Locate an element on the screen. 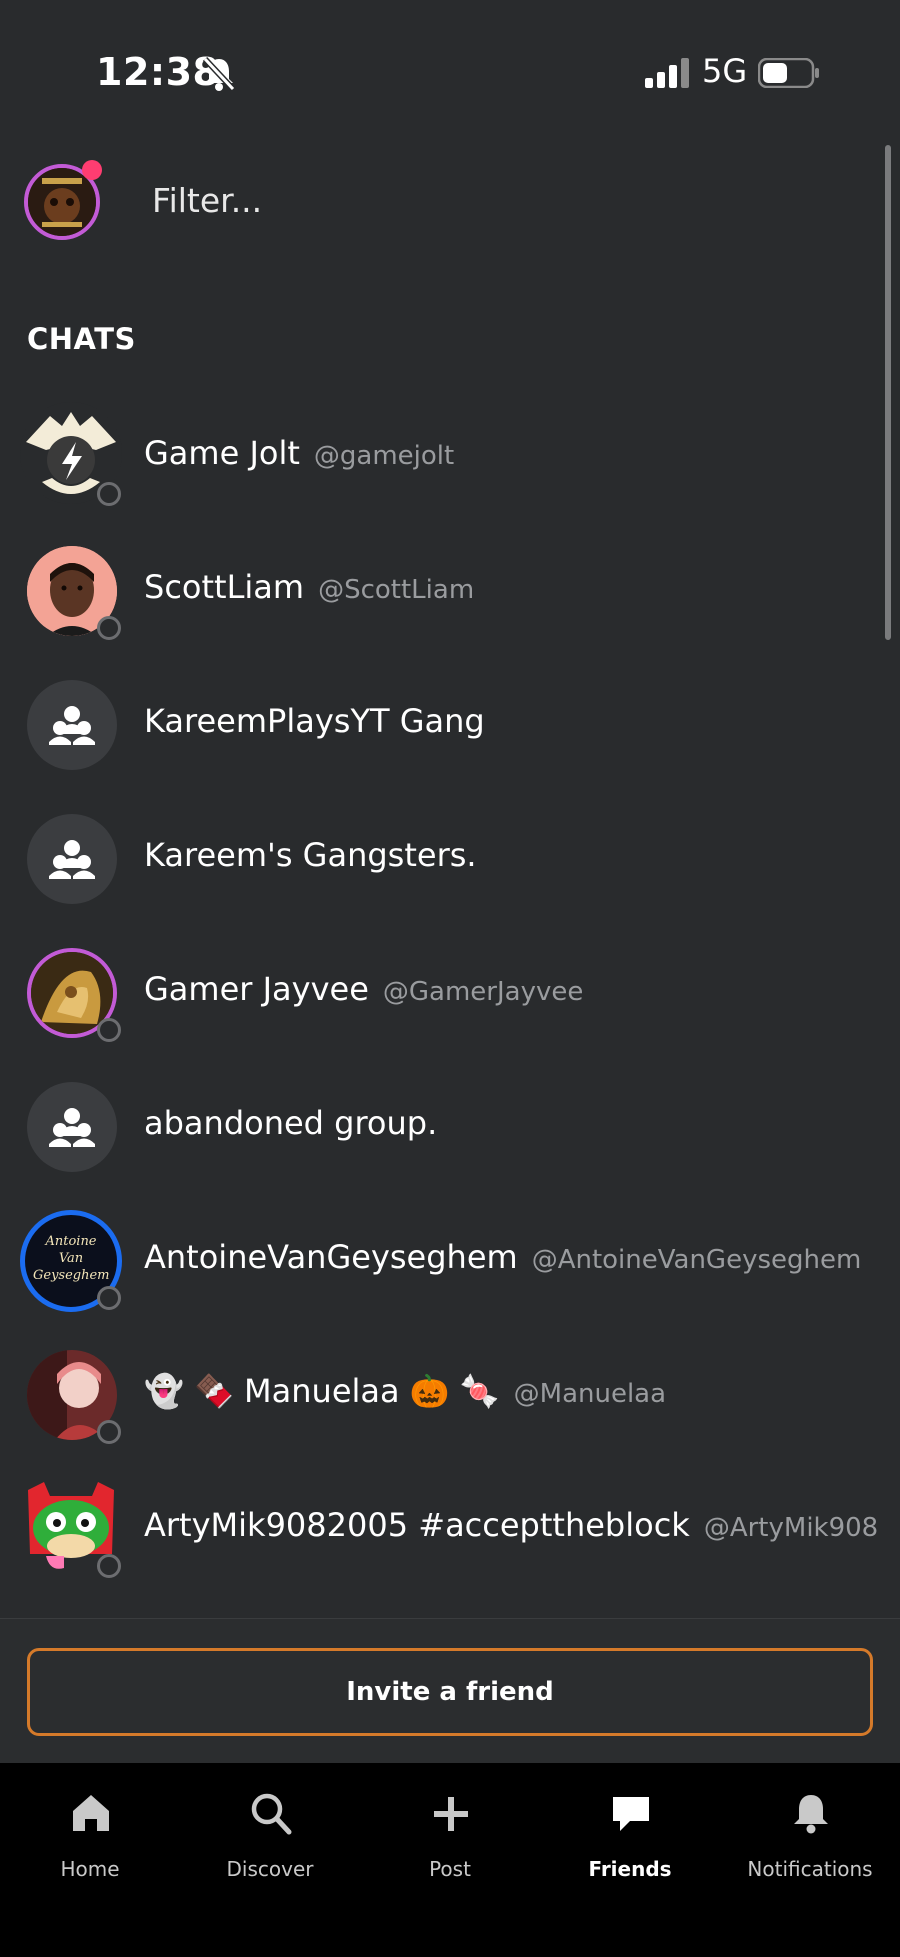 The width and height of the screenshot is (900, 1957). filter-row is located at coordinates (440, 205).